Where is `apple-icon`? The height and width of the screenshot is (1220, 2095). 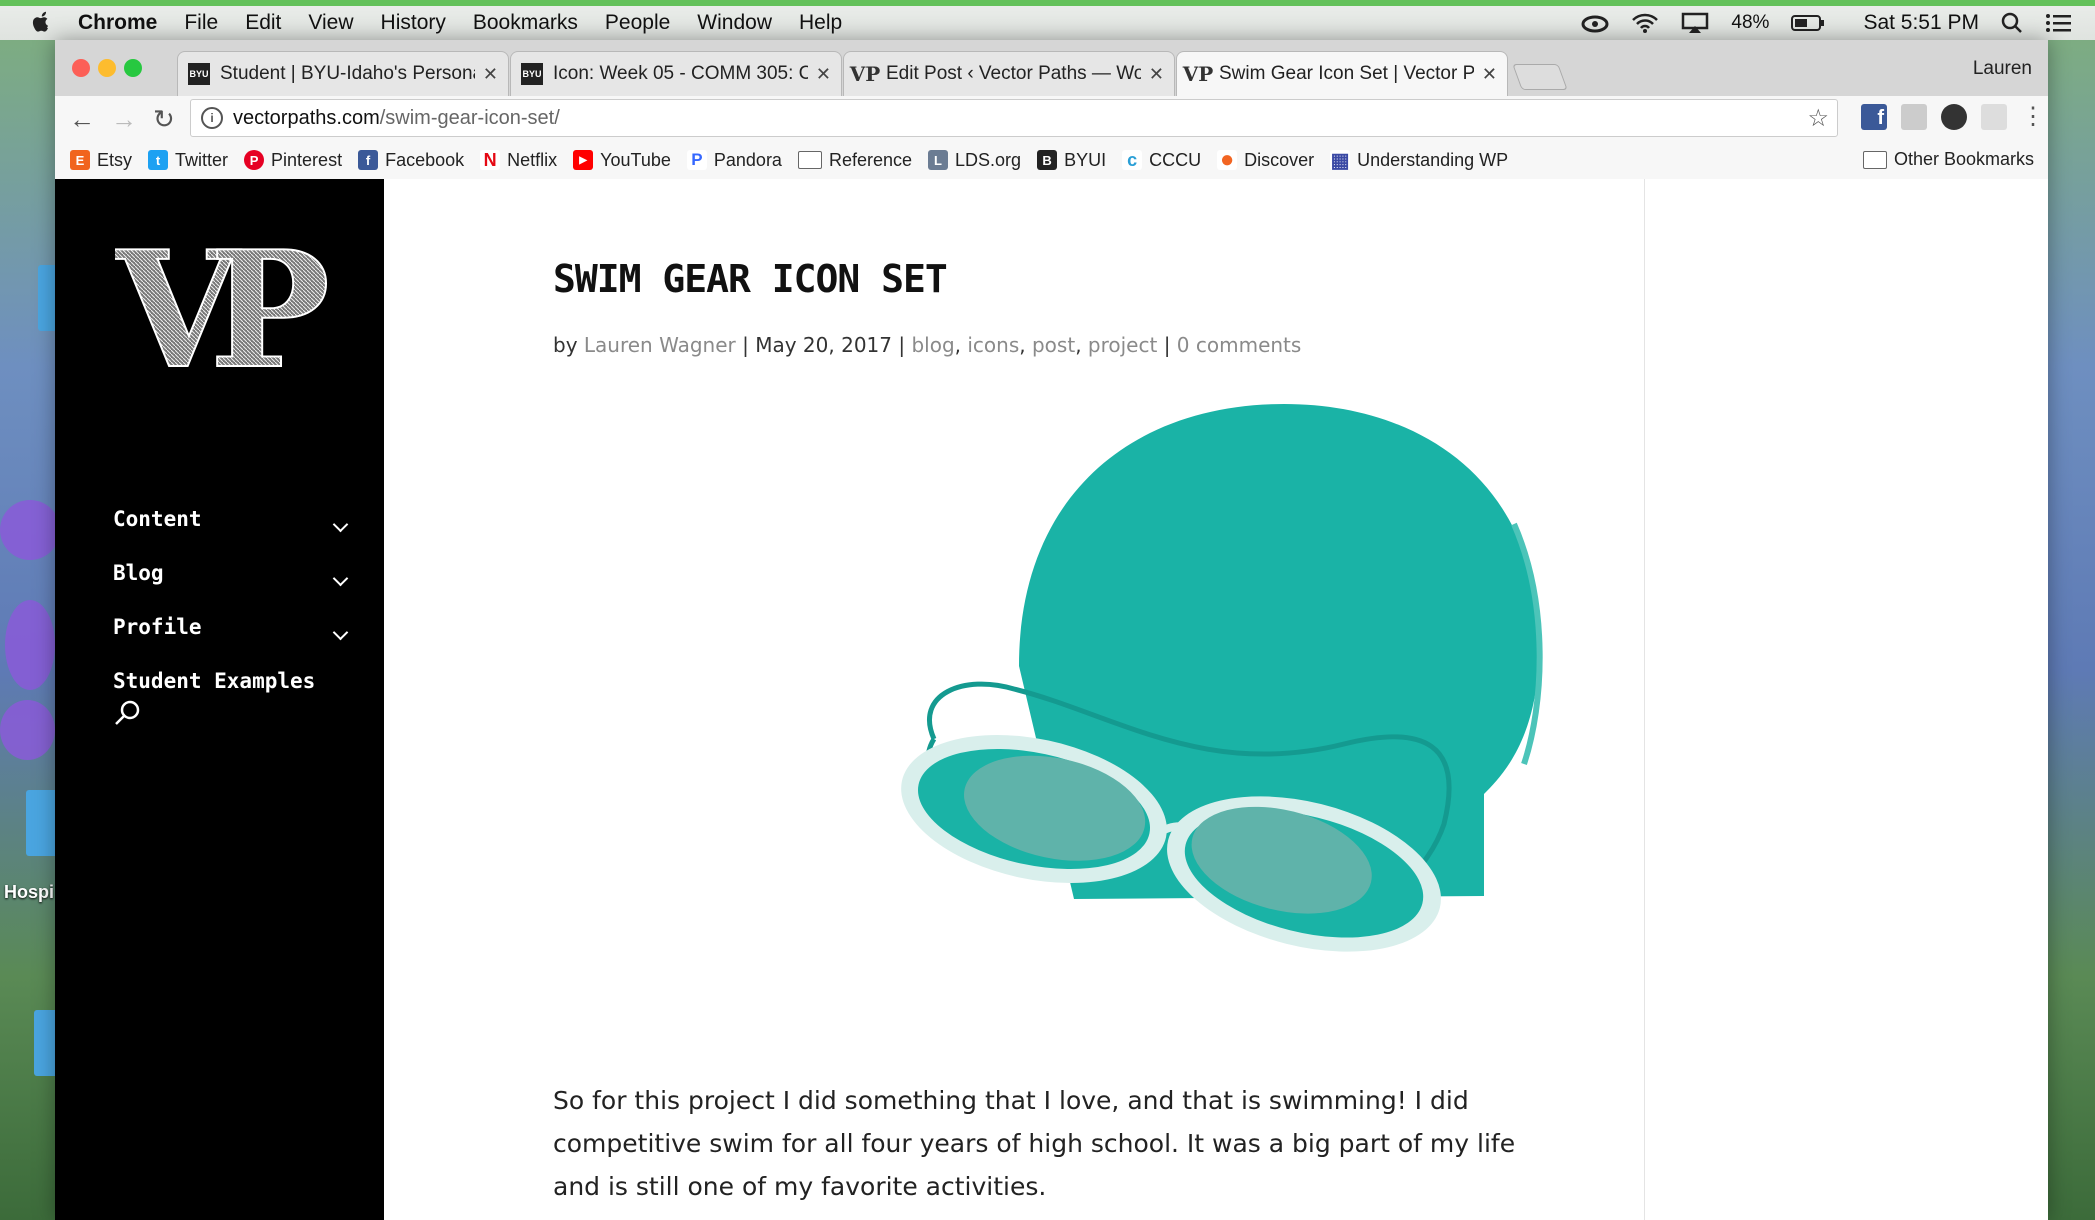 apple-icon is located at coordinates (41, 23).